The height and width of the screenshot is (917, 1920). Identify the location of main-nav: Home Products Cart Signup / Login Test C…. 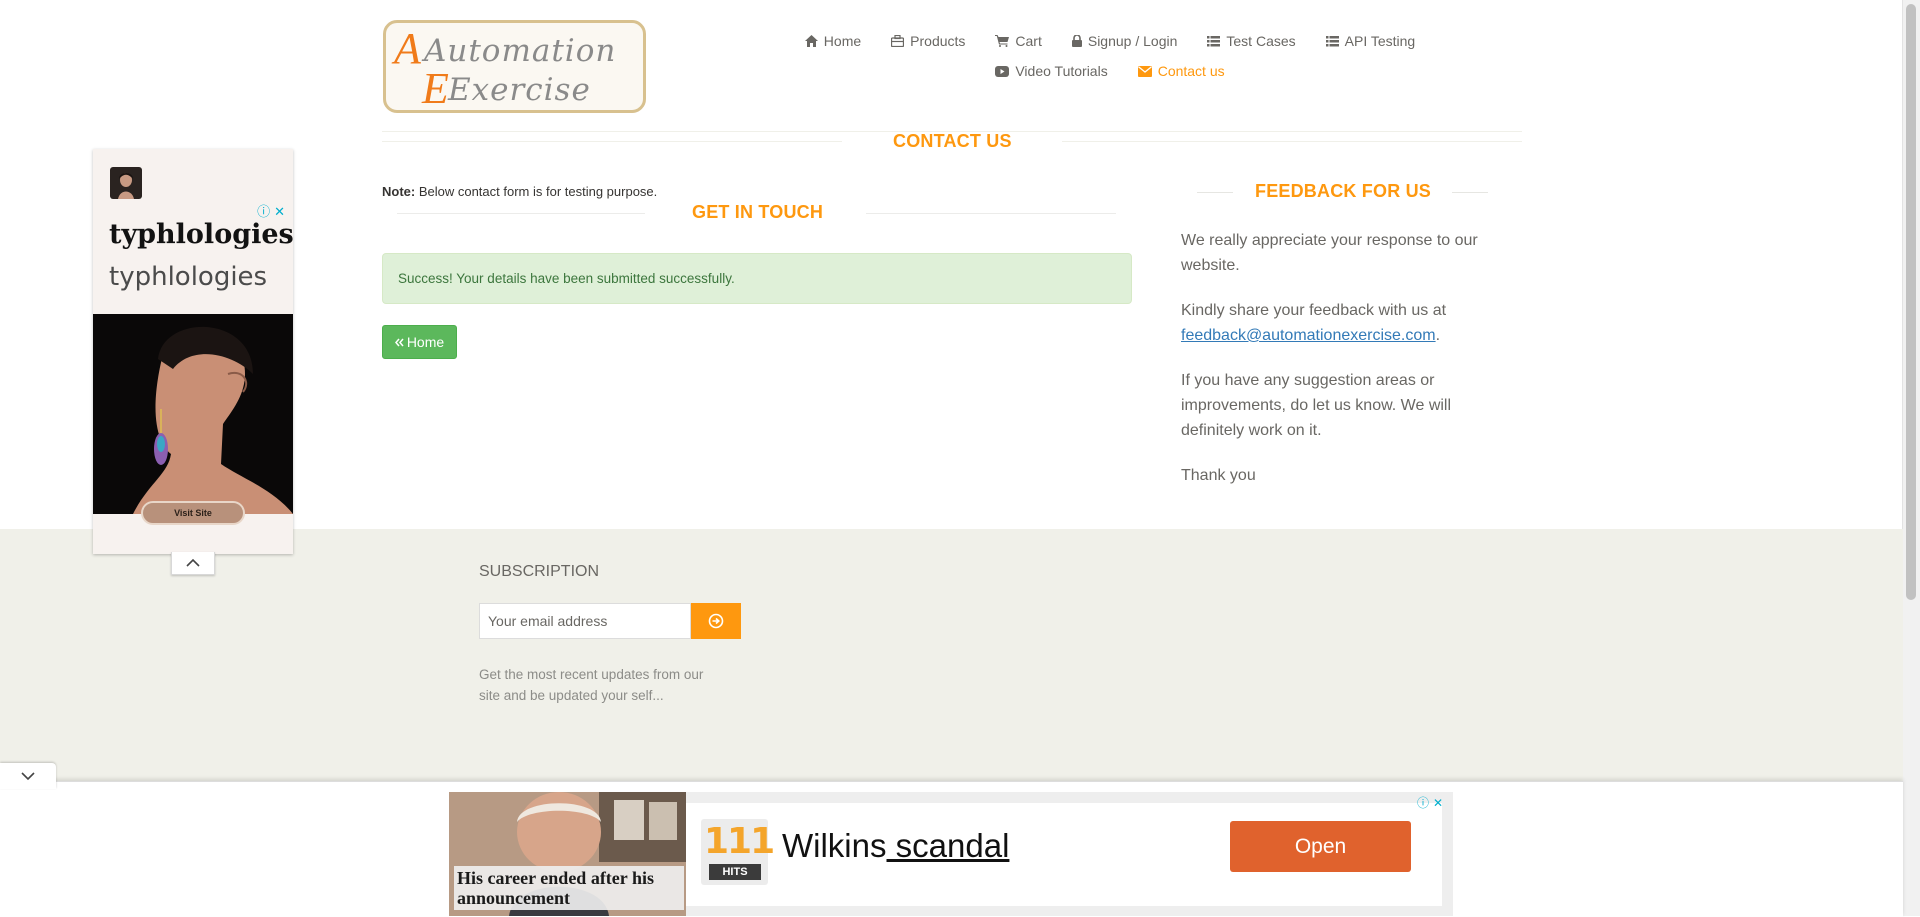
(1110, 56).